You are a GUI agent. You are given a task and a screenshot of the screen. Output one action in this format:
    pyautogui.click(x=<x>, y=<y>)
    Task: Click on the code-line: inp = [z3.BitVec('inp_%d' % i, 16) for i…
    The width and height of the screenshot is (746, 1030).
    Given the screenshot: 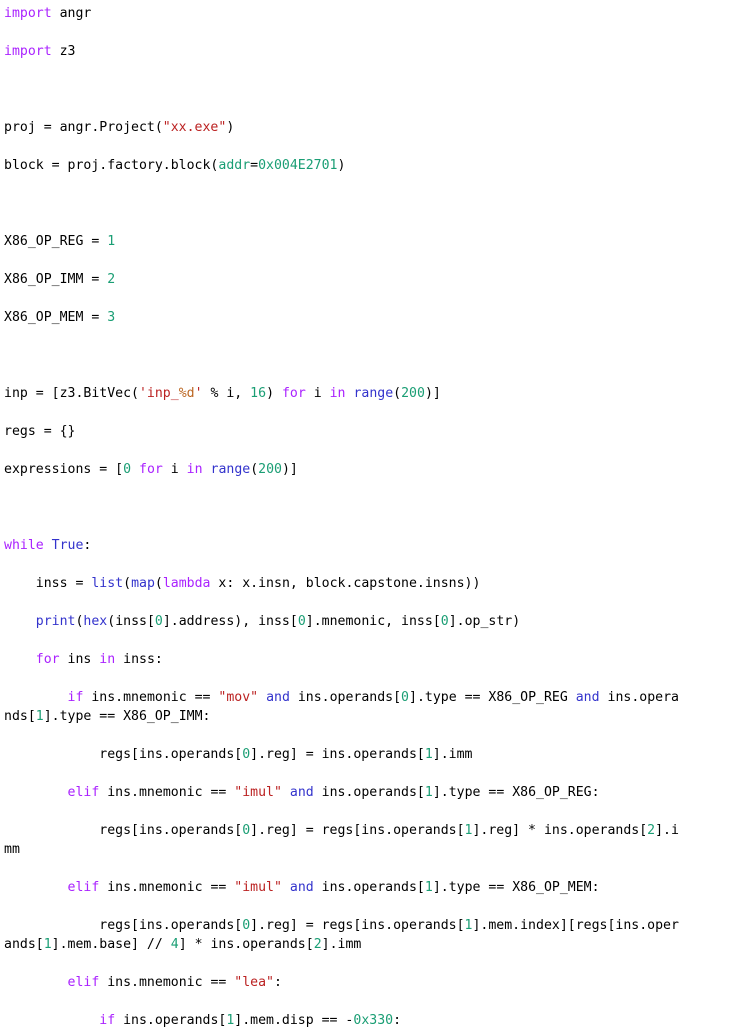 What is the action you would take?
    pyautogui.click(x=344, y=393)
    